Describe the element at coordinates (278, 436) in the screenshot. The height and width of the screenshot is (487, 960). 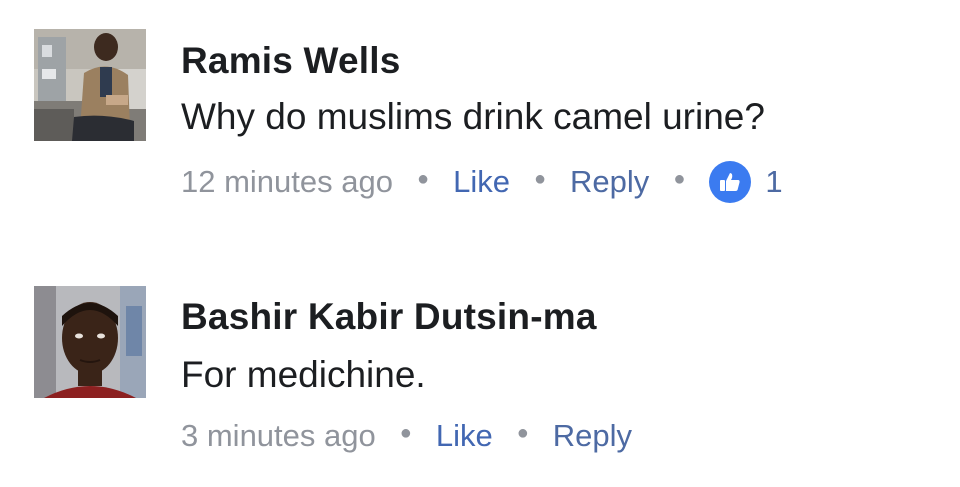
I see `timestamp: 3 minutes ago` at that location.